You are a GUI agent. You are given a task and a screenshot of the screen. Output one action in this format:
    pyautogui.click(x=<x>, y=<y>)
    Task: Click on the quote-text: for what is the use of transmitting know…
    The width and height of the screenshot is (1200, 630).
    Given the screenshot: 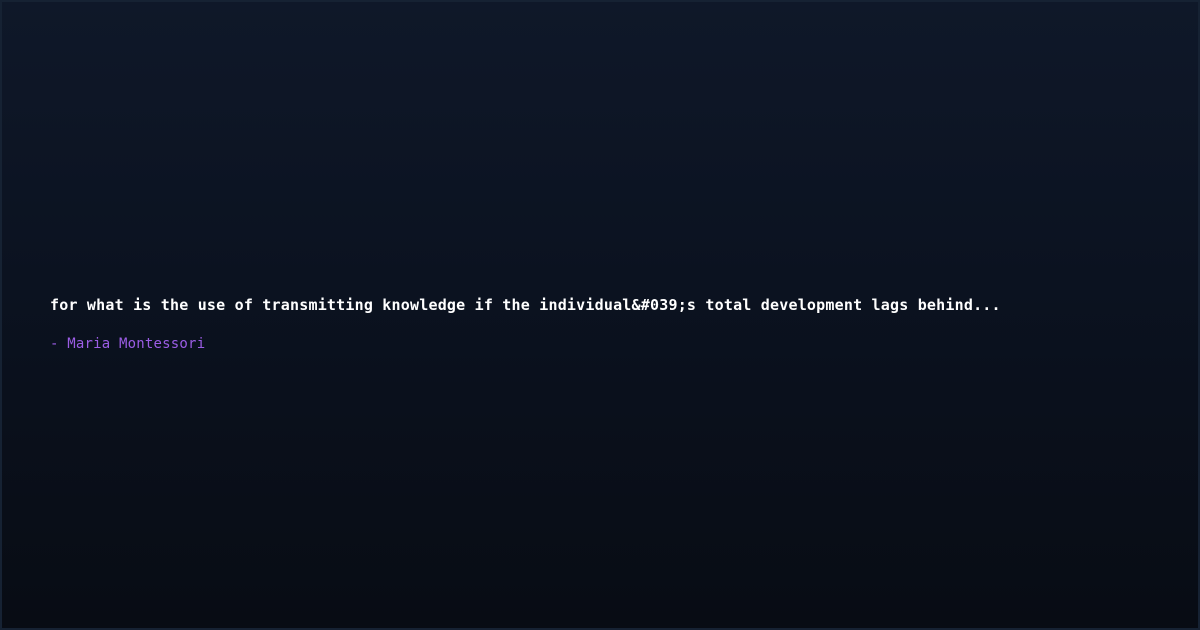 What is the action you would take?
    pyautogui.click(x=525, y=305)
    